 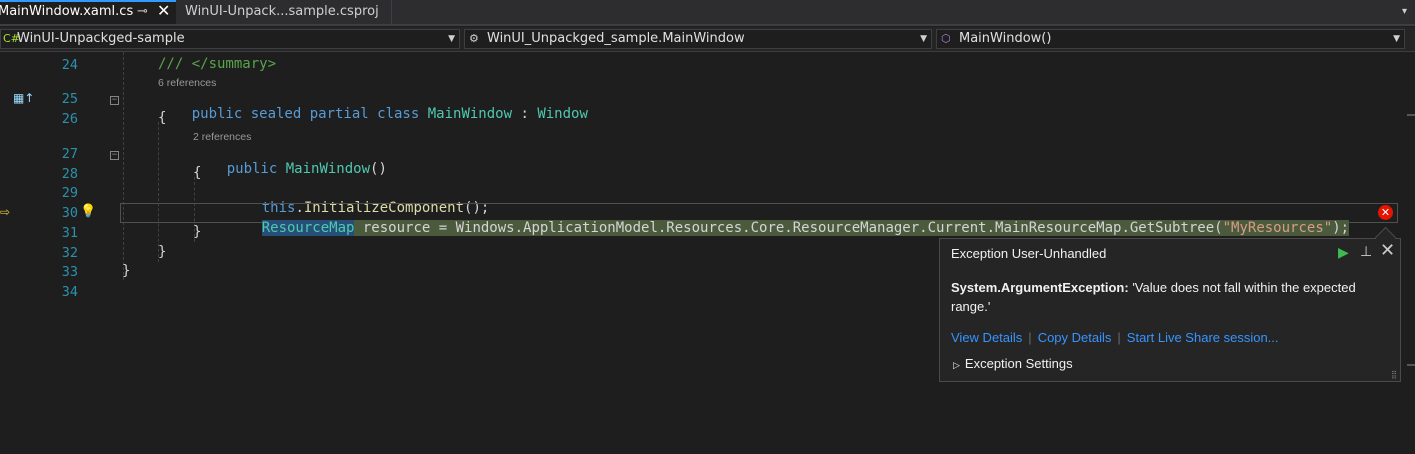 What do you see at coordinates (5, 212) in the screenshot?
I see `current-statement-arrow-icon: ⇨` at bounding box center [5, 212].